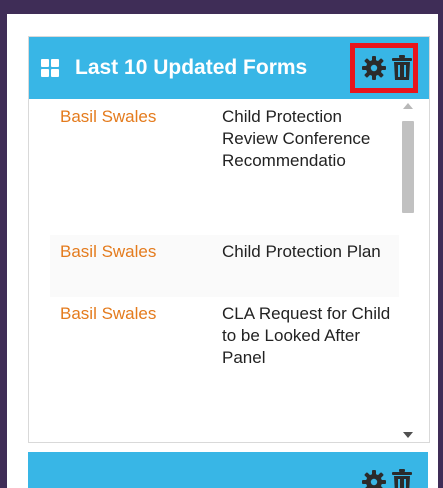 The width and height of the screenshot is (443, 488). I want to click on widget-header: Last 10 Updated Forms, so click(229, 68).